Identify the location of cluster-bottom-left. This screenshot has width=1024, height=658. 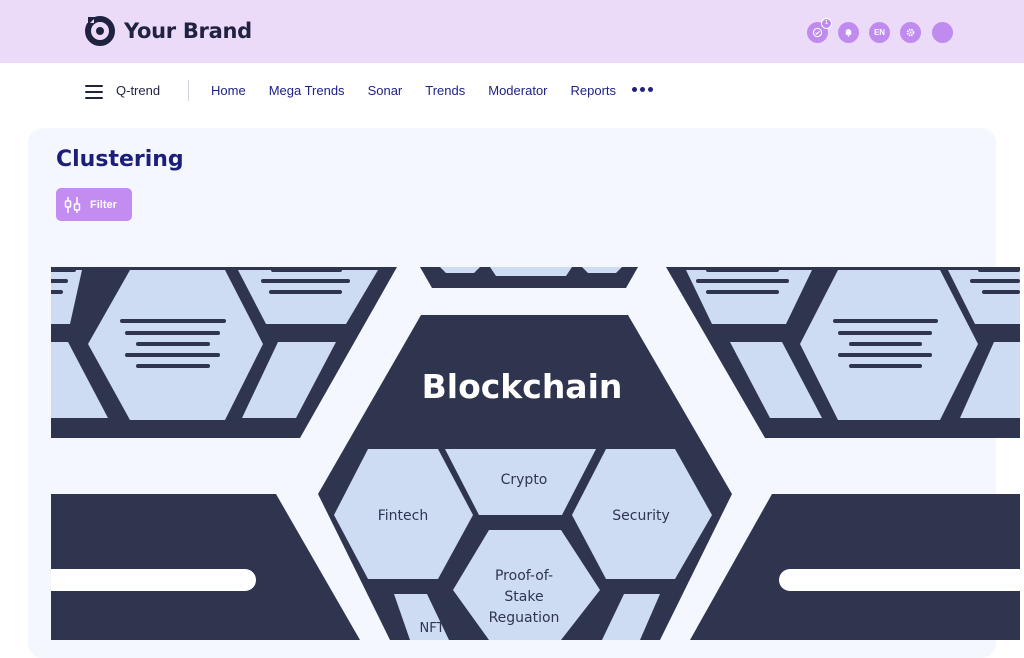
(200, 567).